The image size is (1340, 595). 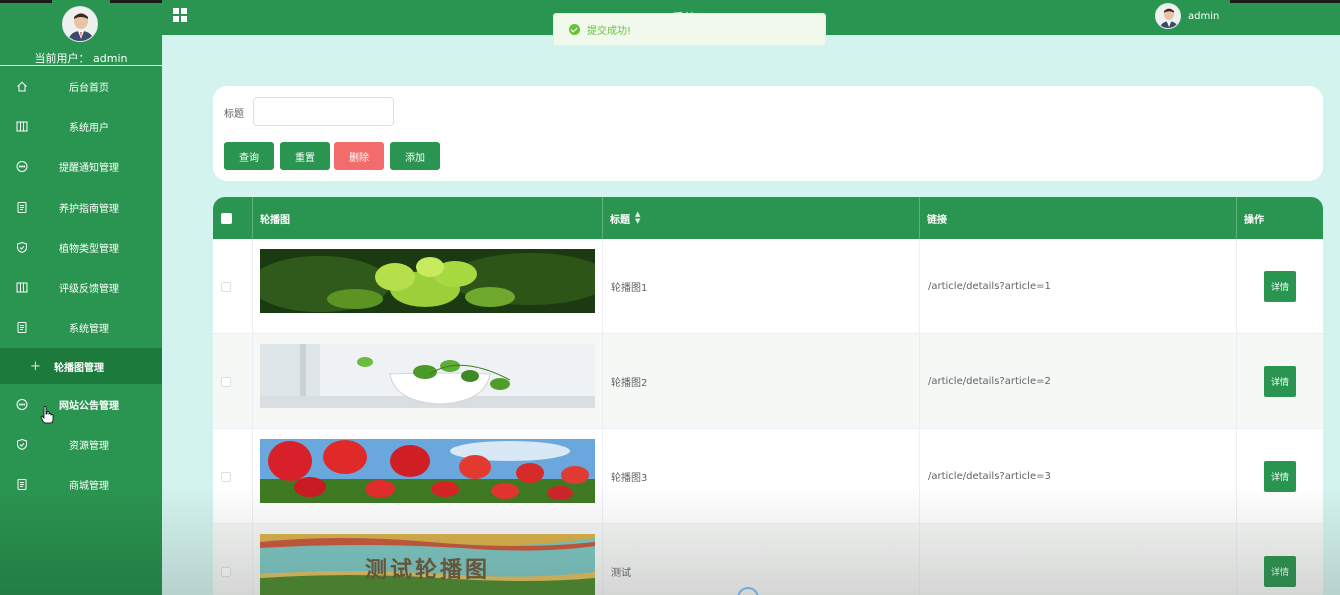 I want to click on sidebar-item-label: 养护指南管理, so click(x=89, y=209).